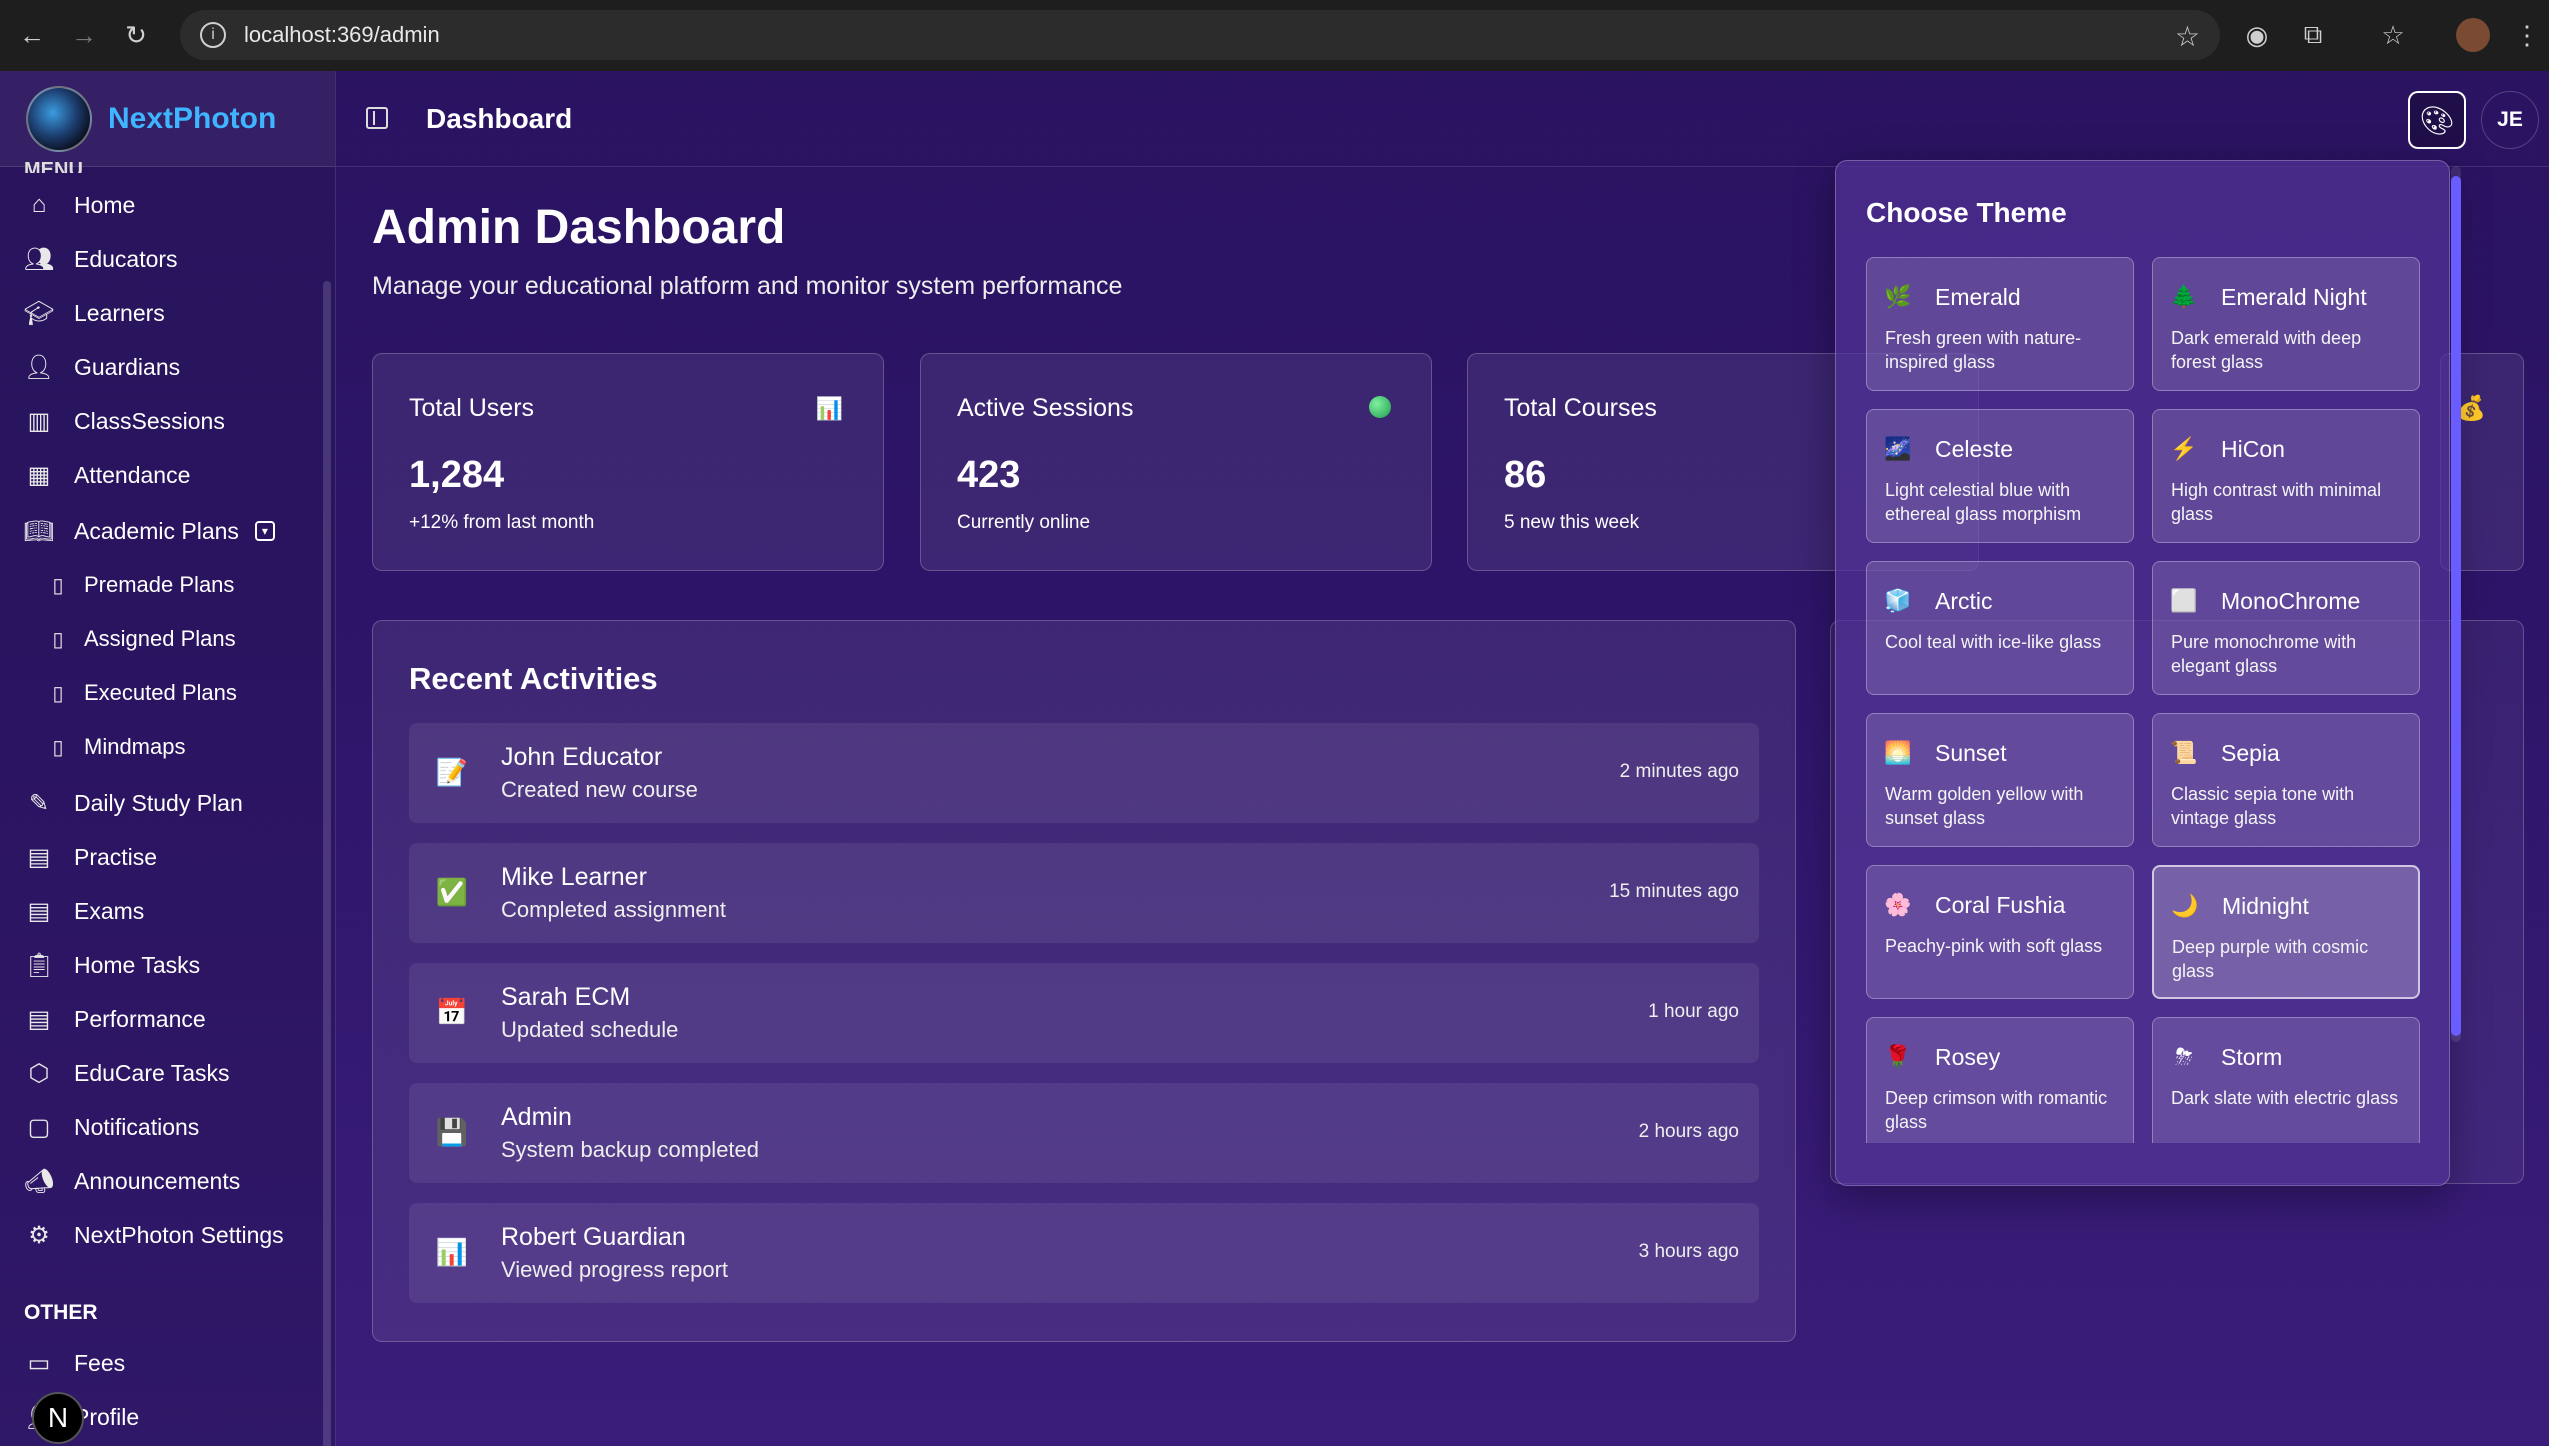  I want to click on sidebar-item-assigned-plans: ▯ Assigned Plans, so click(139, 639).